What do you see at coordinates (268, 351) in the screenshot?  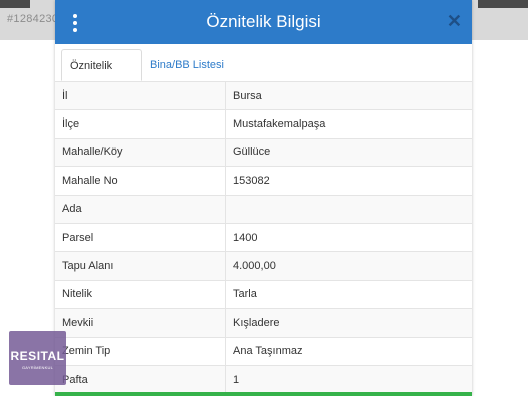 I see `row-value: Ana Taşınmaz` at bounding box center [268, 351].